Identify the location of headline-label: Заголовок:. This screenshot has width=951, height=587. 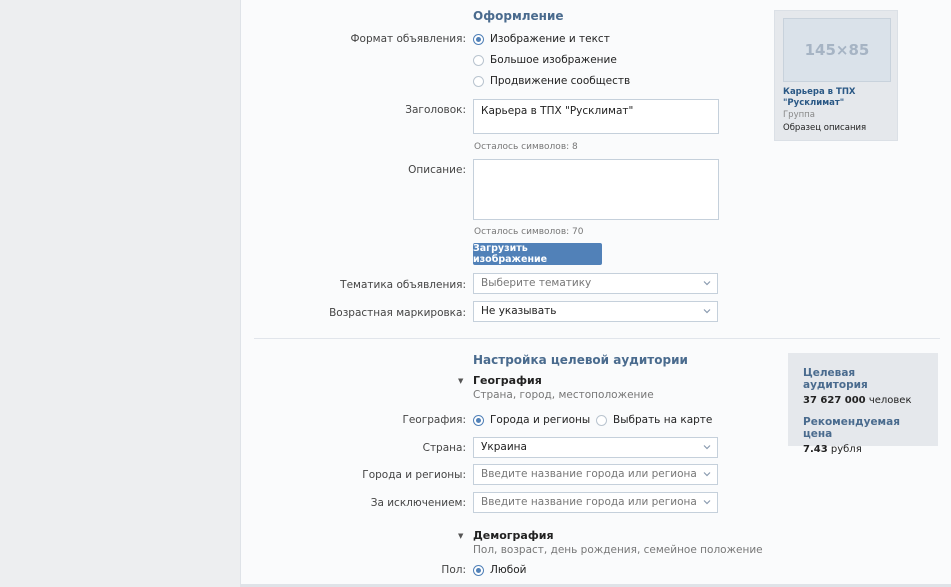
(435, 110).